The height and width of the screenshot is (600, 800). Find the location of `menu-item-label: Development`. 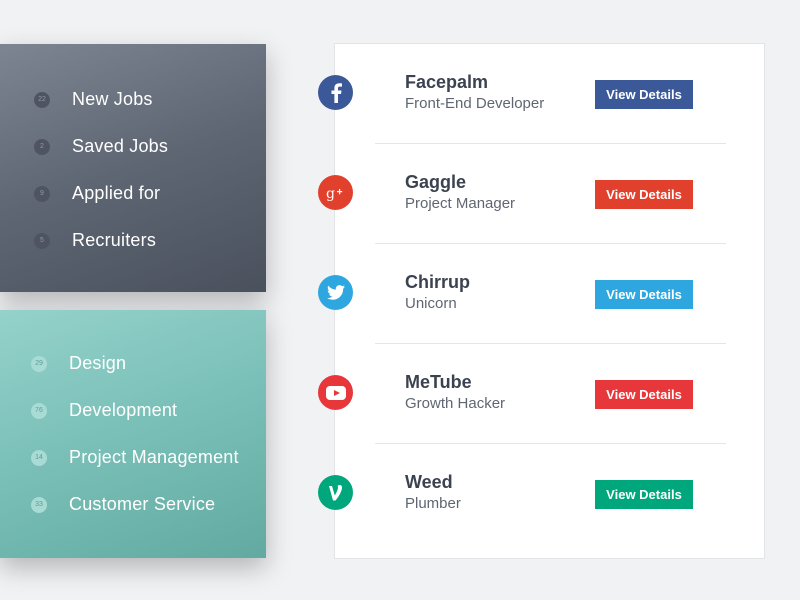

menu-item-label: Development is located at coordinates (123, 410).